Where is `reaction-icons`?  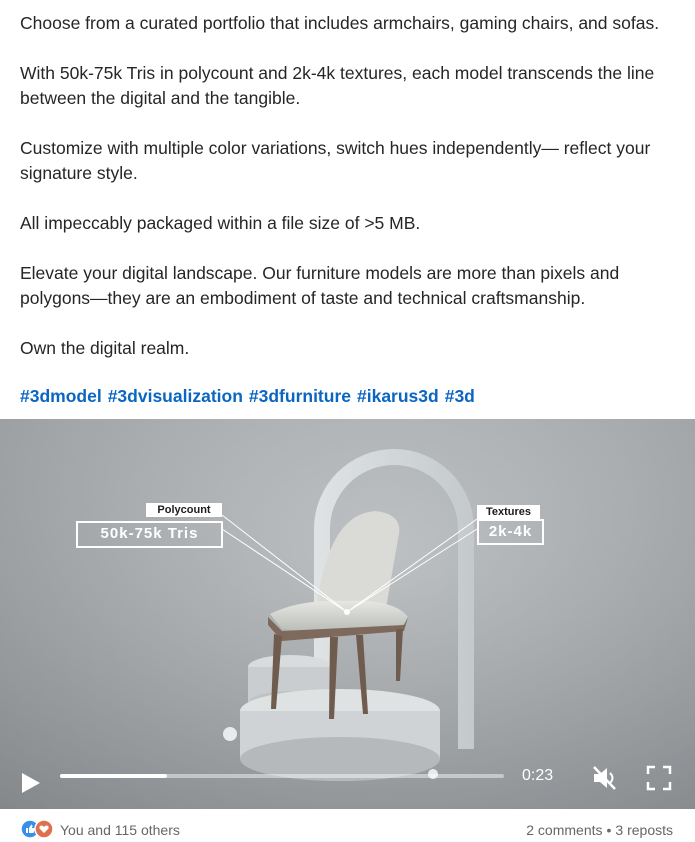
reaction-icons is located at coordinates (38, 829).